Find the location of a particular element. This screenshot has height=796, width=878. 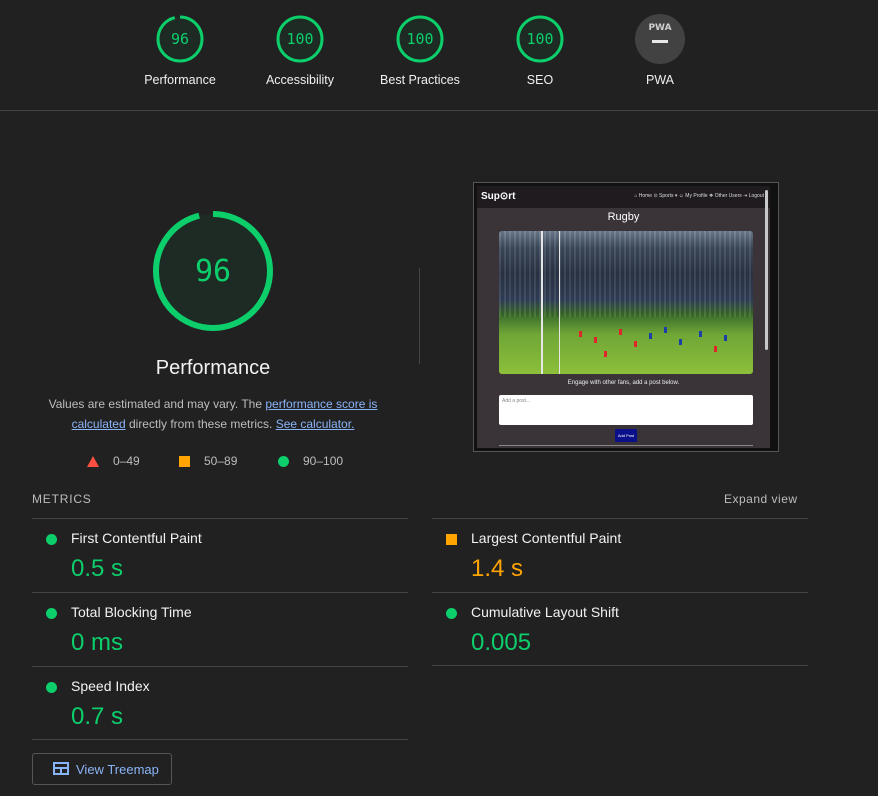

gauge-score: 96 is located at coordinates (180, 39).